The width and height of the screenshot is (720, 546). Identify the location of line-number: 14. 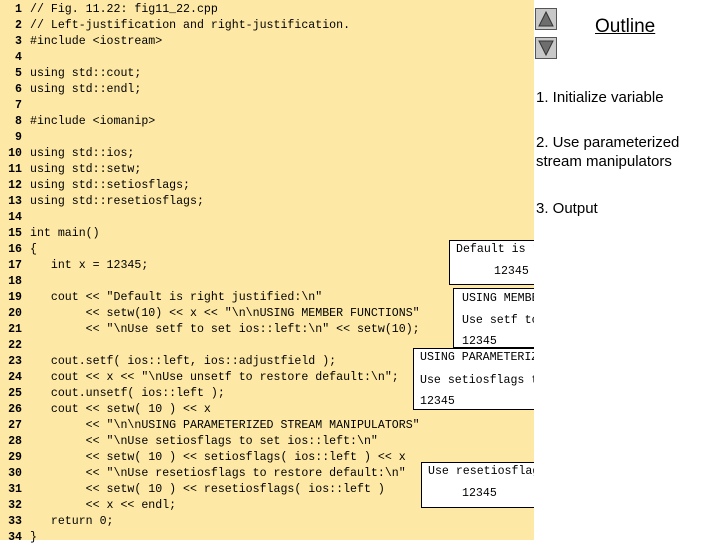
(15, 217).